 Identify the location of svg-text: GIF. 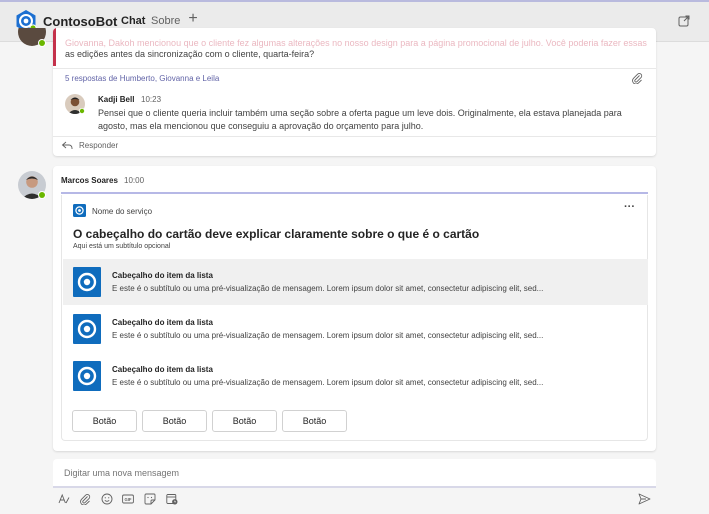
(128, 499).